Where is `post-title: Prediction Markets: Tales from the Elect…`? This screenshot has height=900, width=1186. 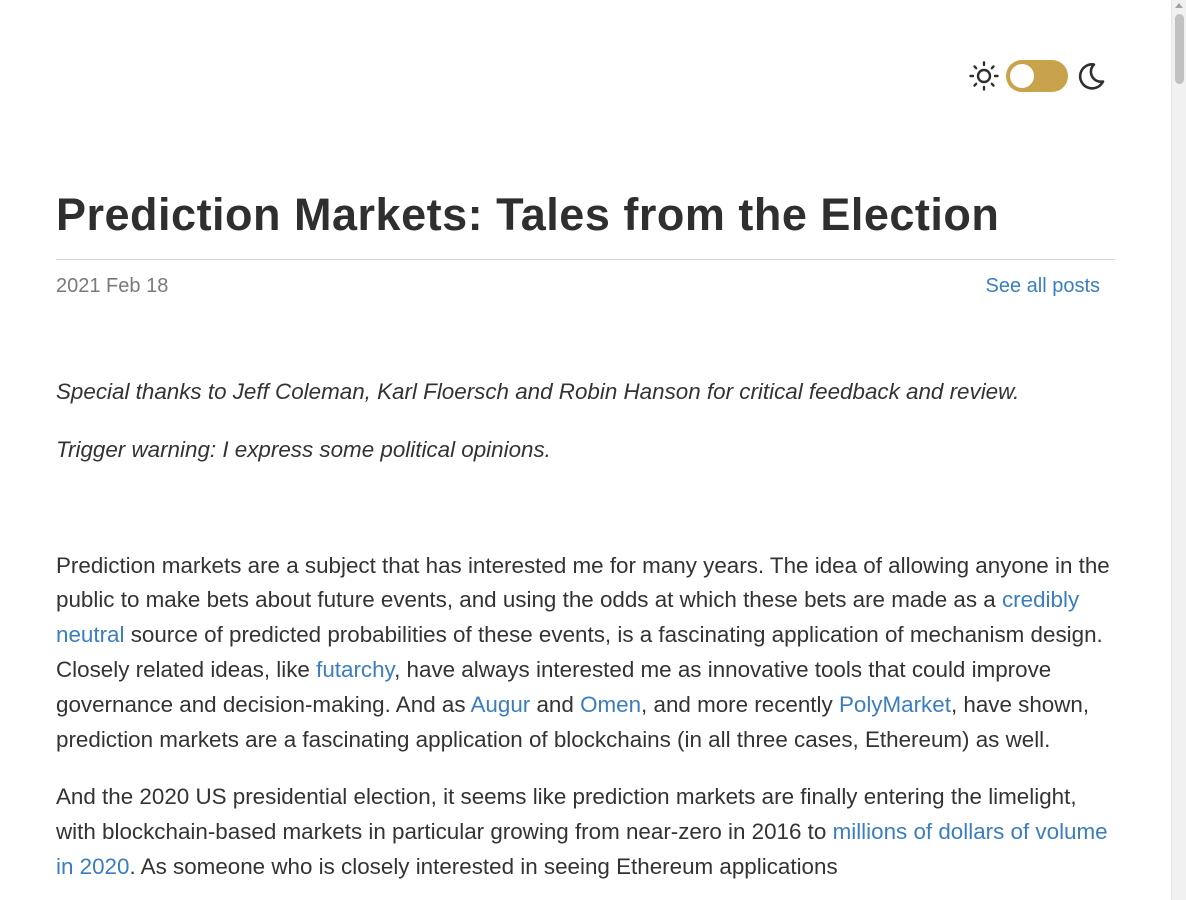
post-title: Prediction Markets: Tales from the Elect… is located at coordinates (528, 214).